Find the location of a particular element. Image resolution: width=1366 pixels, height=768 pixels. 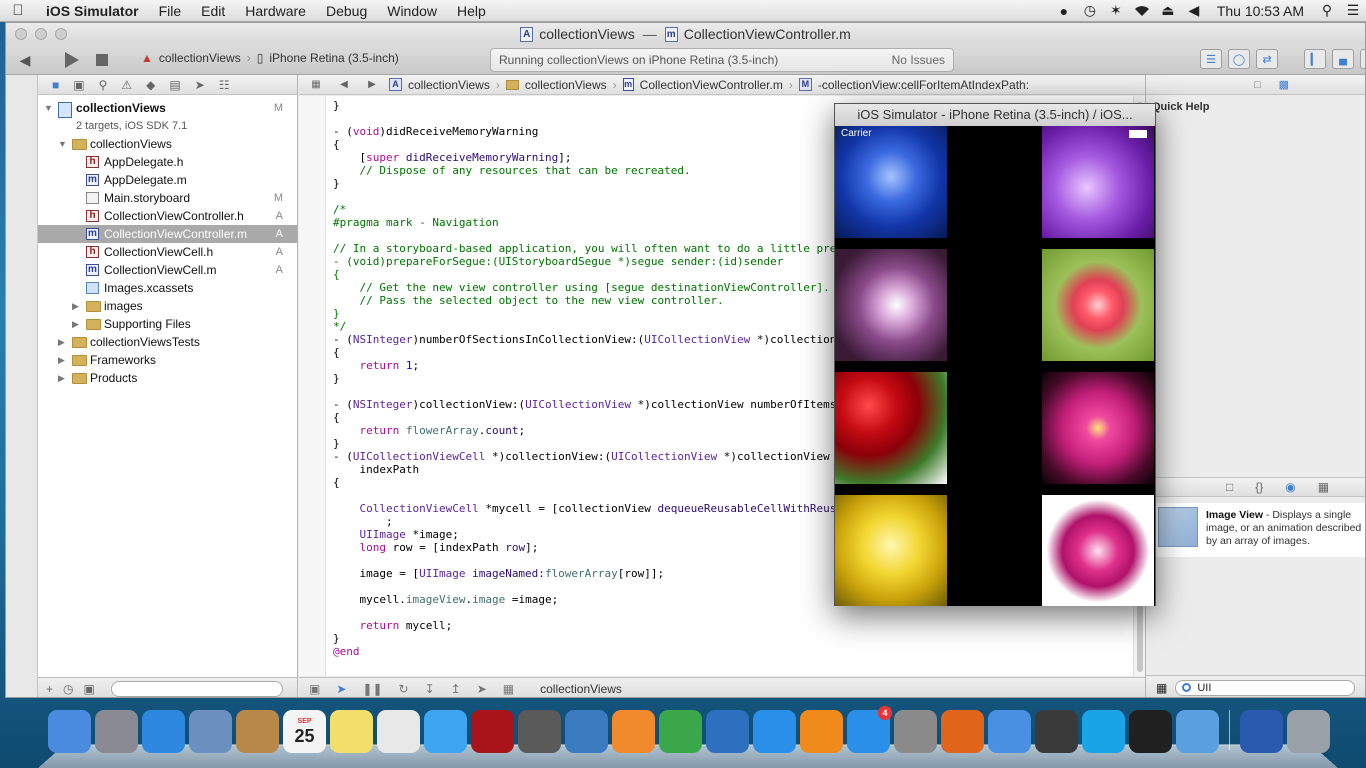

find-navigator-icon: ⚲ is located at coordinates (103, 85).